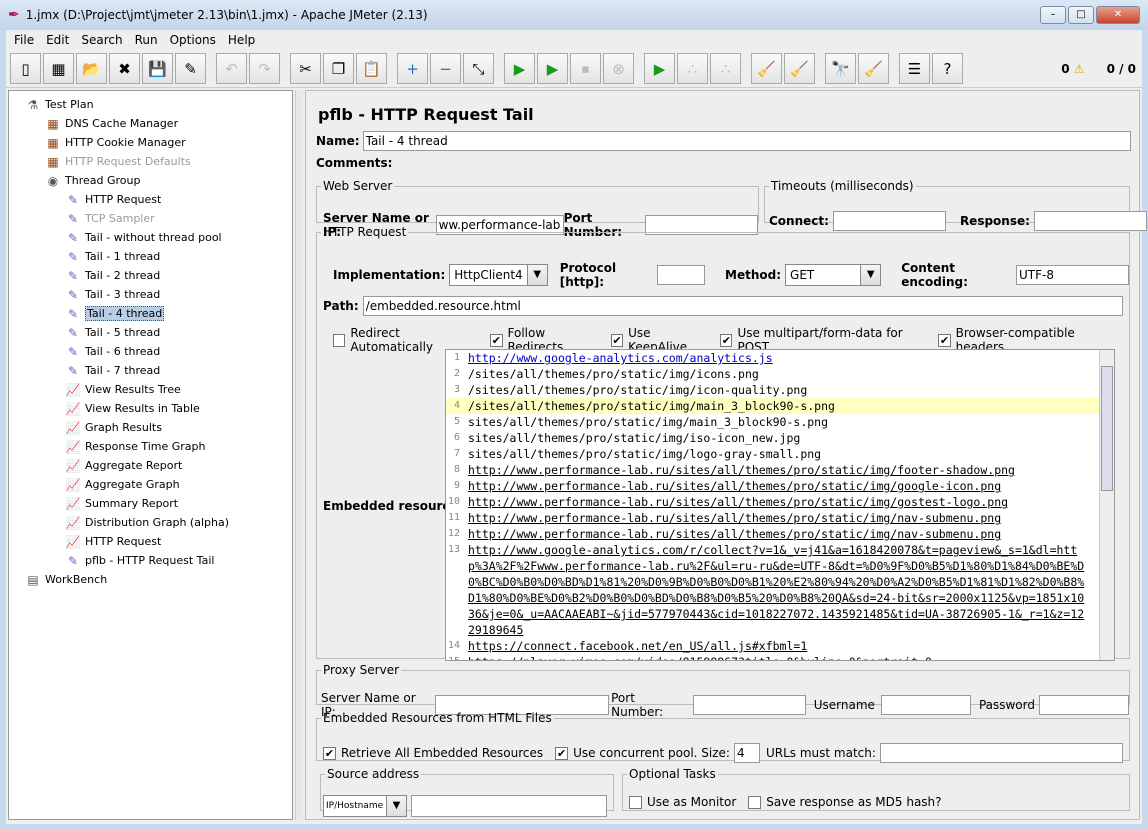  Describe the element at coordinates (371, 68) in the screenshot. I see `paste-button: 📋` at that location.